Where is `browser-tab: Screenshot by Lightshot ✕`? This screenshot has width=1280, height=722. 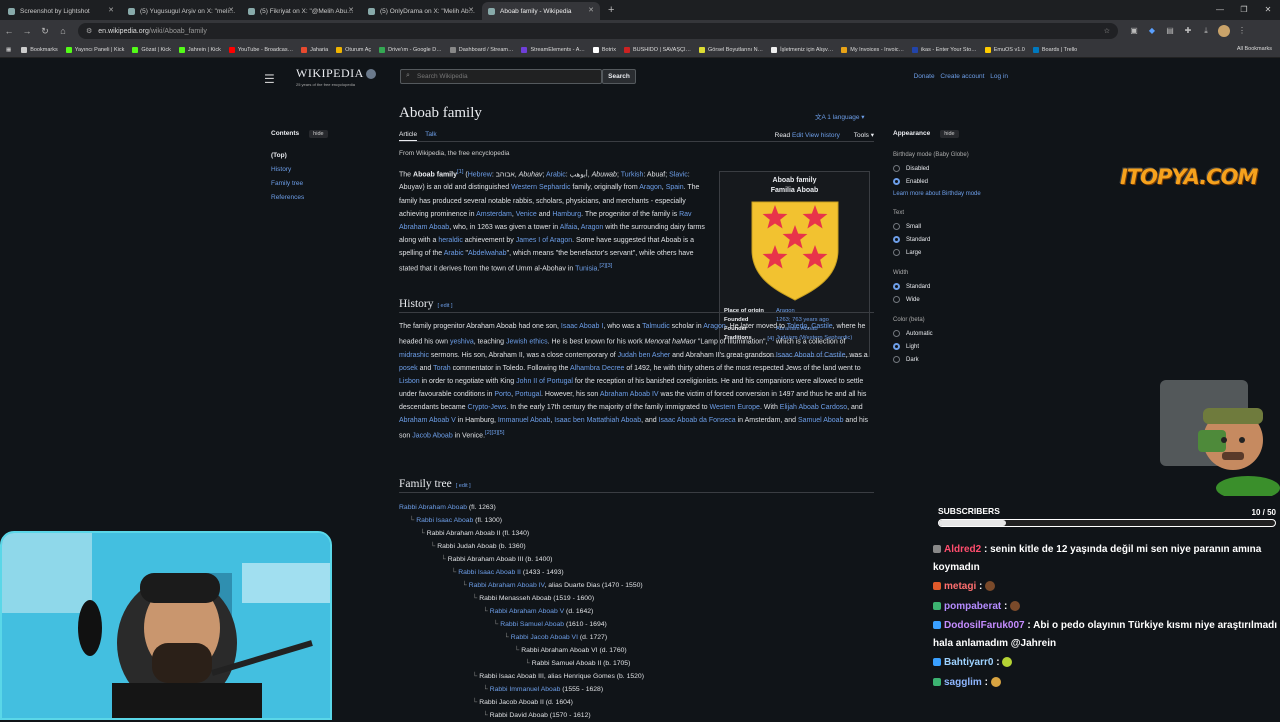 browser-tab: Screenshot by Lightshot ✕ is located at coordinates (61, 11).